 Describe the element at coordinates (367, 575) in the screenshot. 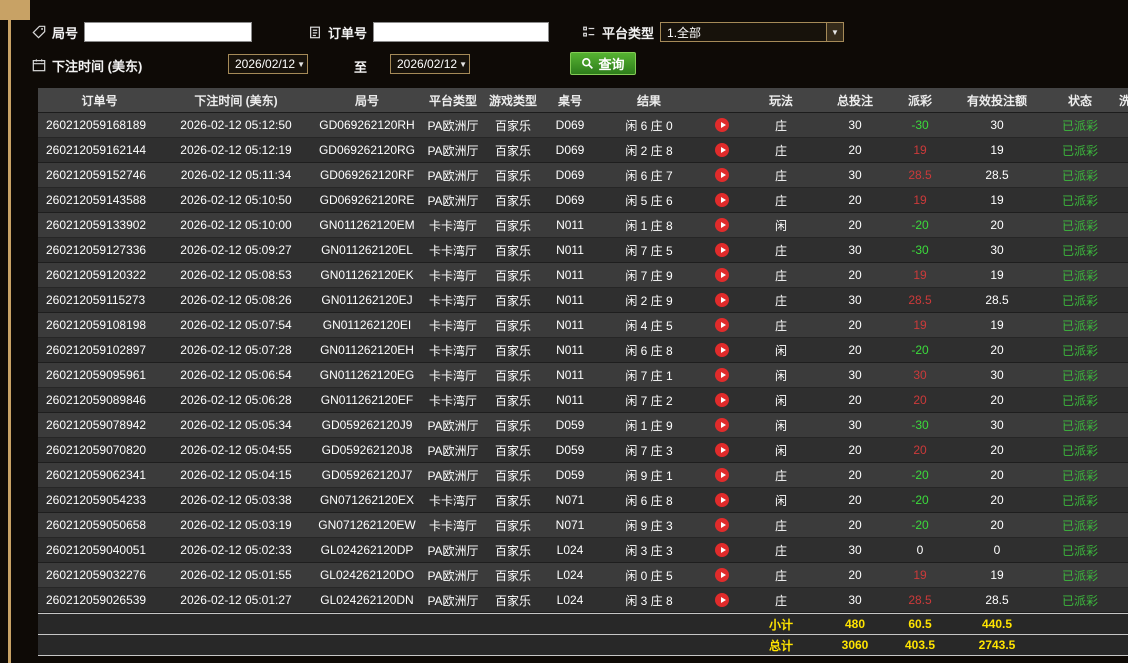

I see `cell-game_no: GL024262120DO` at that location.